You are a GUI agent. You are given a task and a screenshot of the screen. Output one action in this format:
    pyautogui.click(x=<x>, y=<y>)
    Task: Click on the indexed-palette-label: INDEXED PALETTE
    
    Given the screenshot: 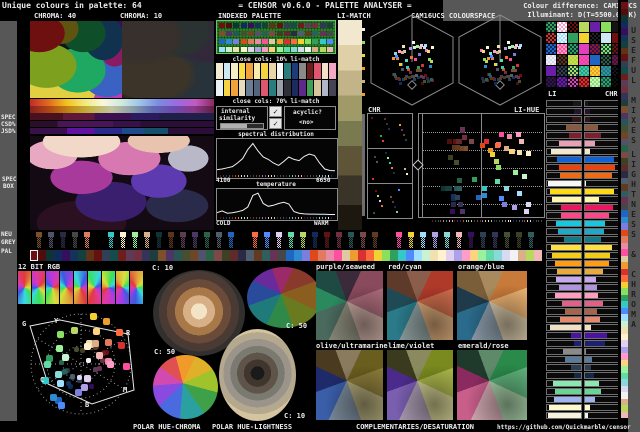 What is the action you would take?
    pyautogui.click(x=250, y=16)
    